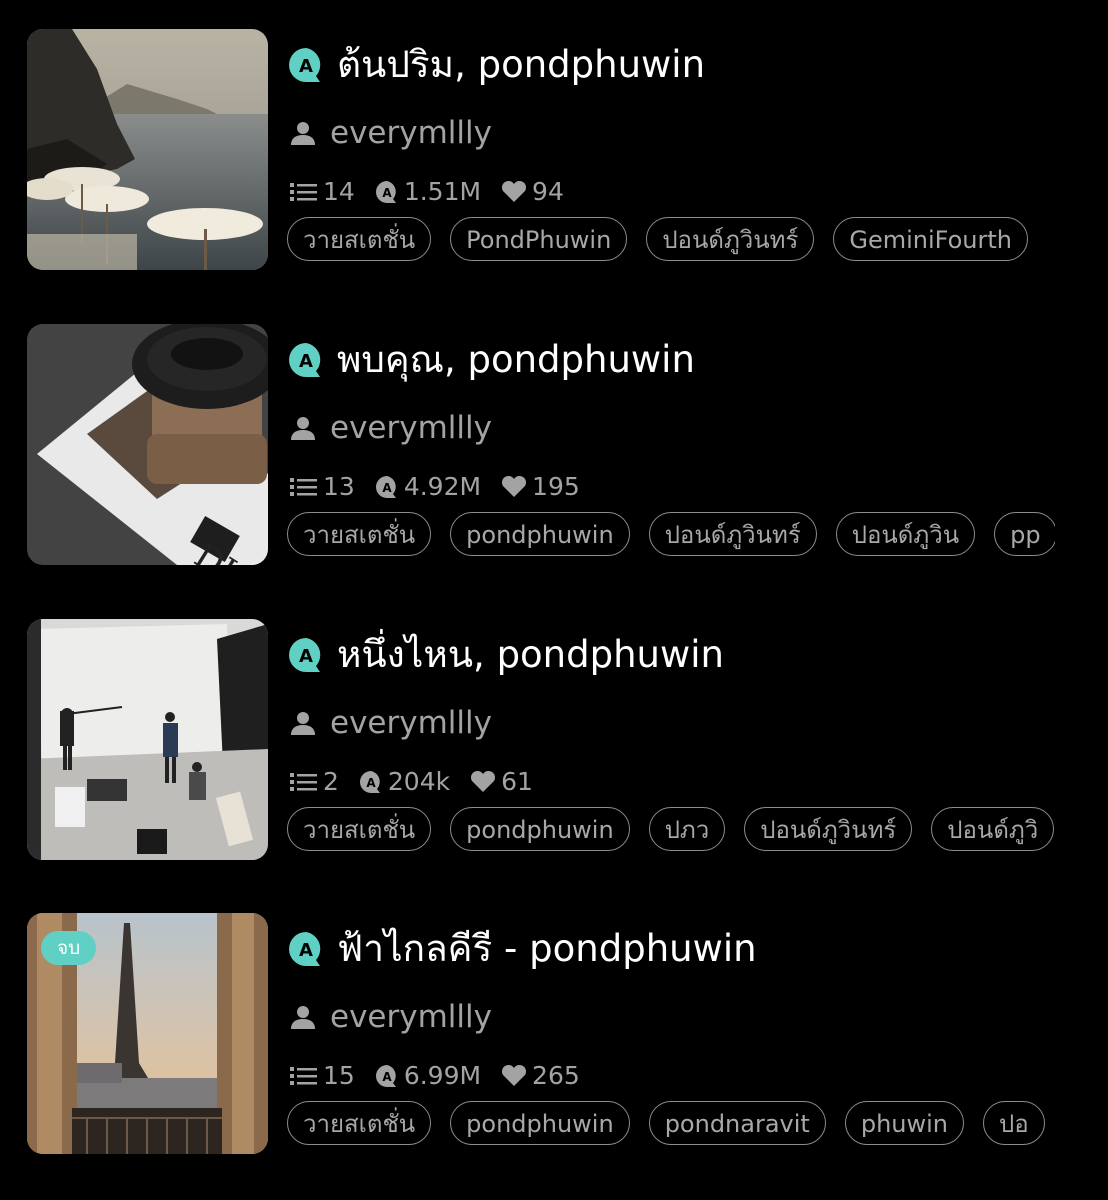 The height and width of the screenshot is (1200, 1108). Describe the element at coordinates (904, 1123) in the screenshot. I see `tag-chip: phuwin` at that location.